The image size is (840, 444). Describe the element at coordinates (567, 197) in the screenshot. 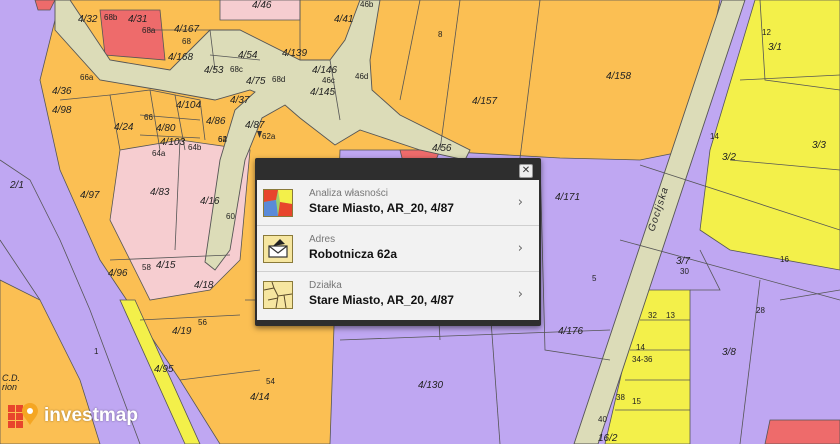

I see `parcel-label: 4/171` at that location.